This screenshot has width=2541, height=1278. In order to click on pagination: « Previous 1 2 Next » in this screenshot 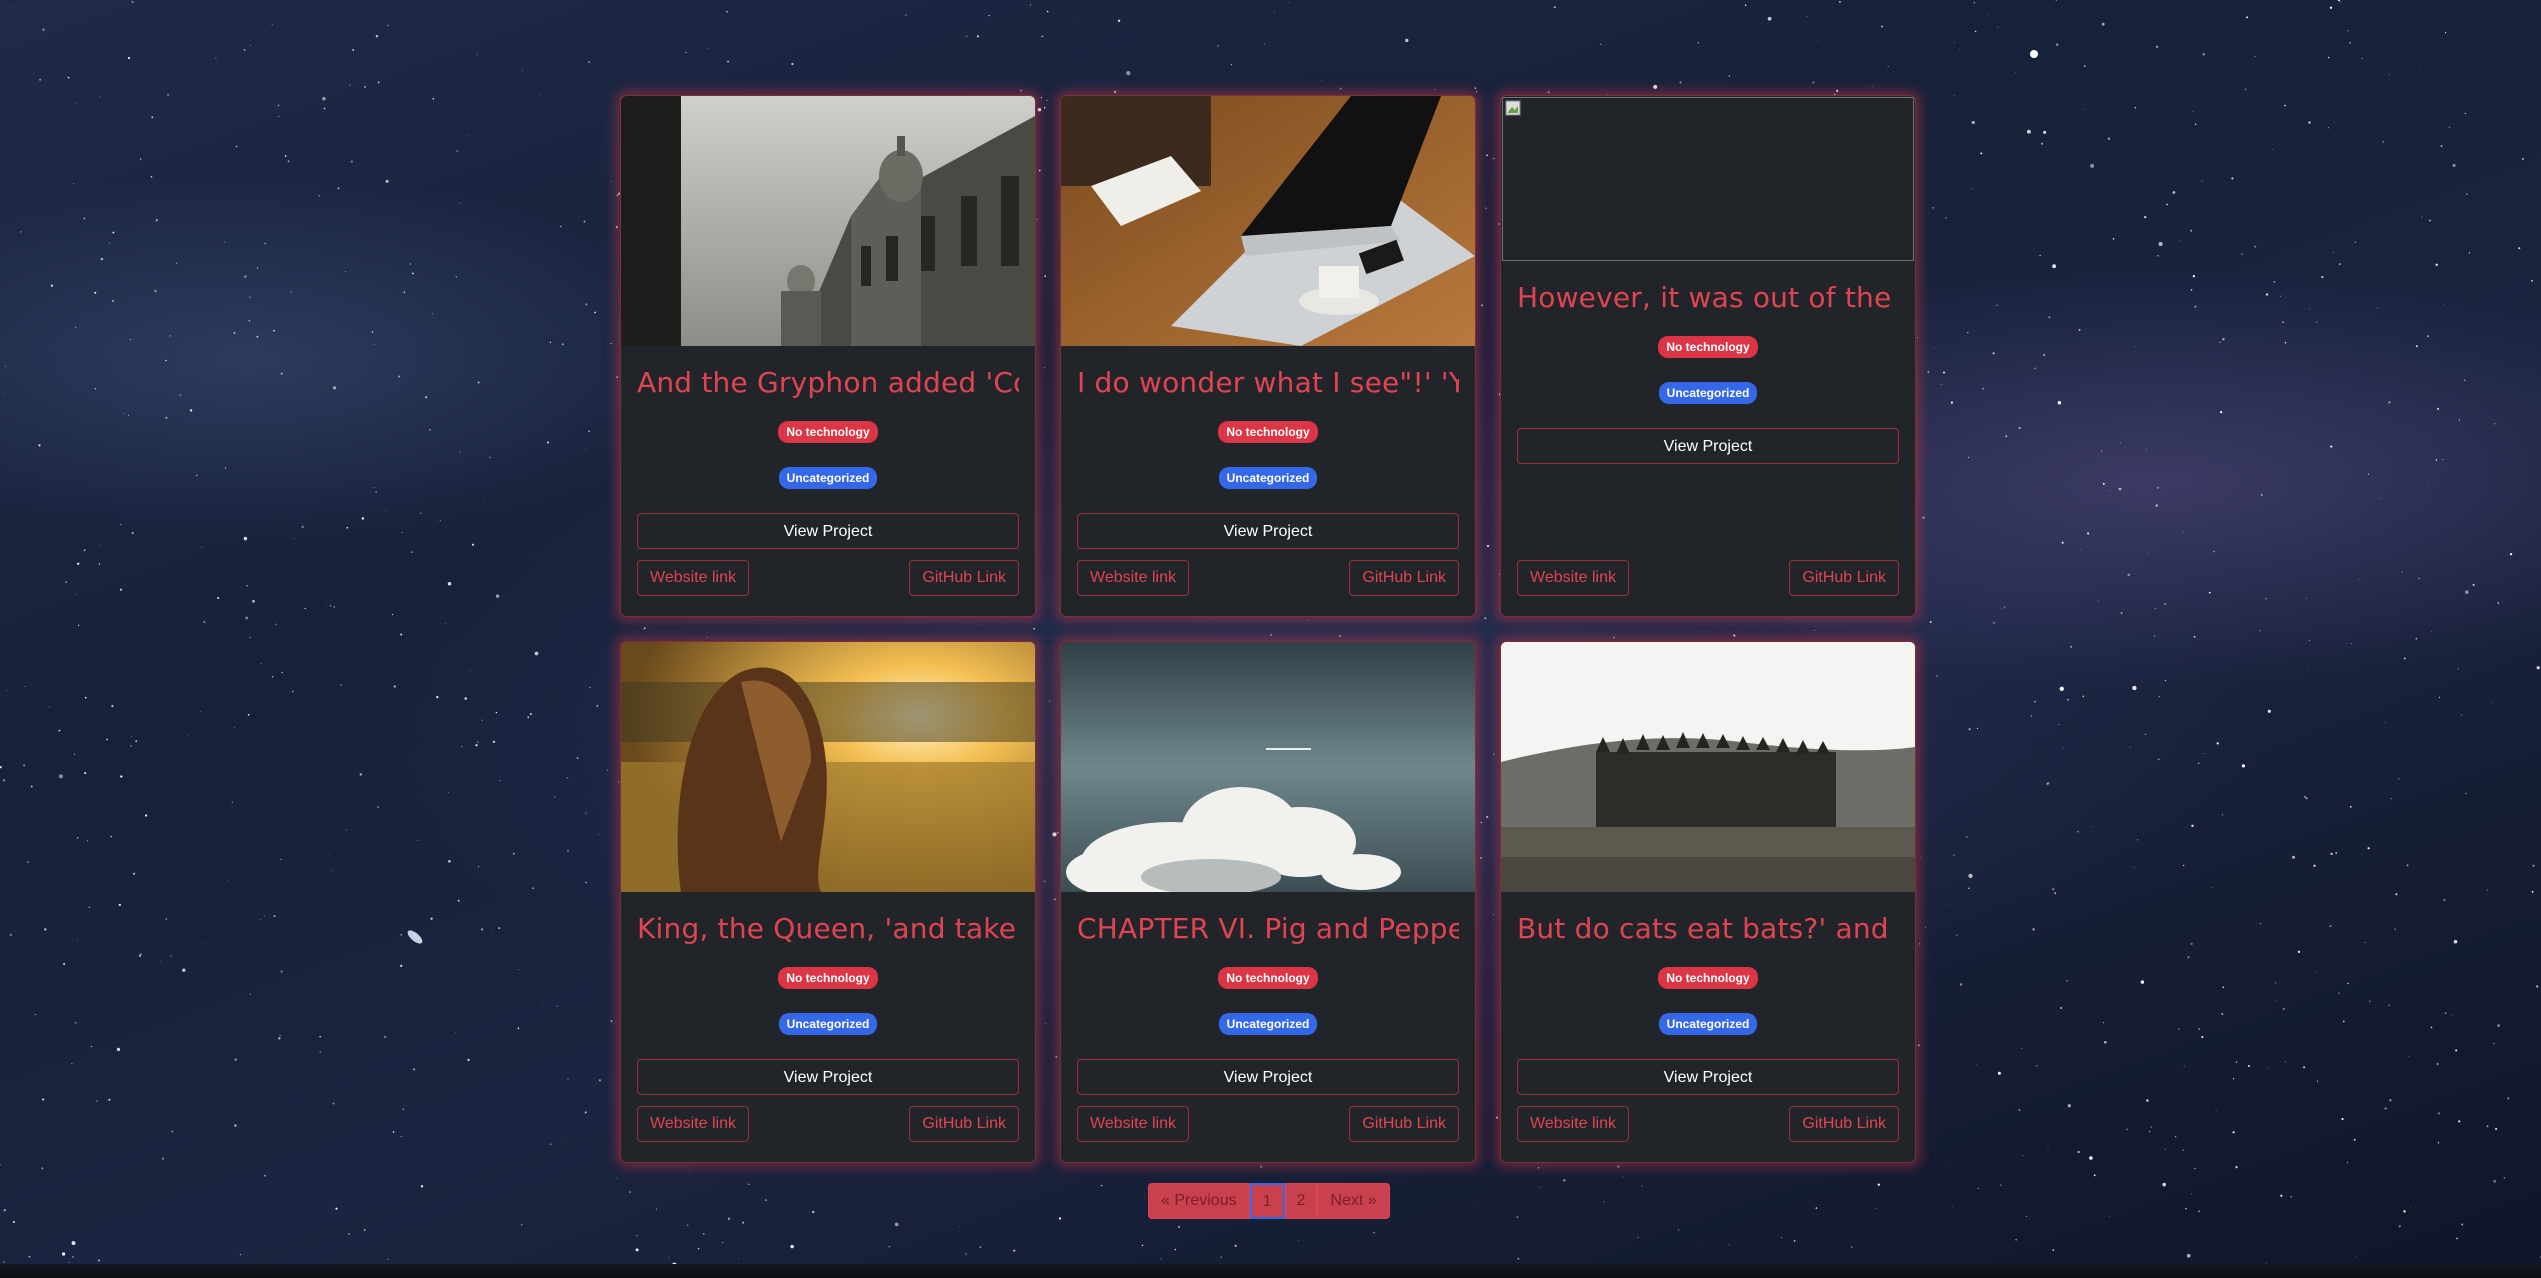, I will do `click(1269, 1201)`.